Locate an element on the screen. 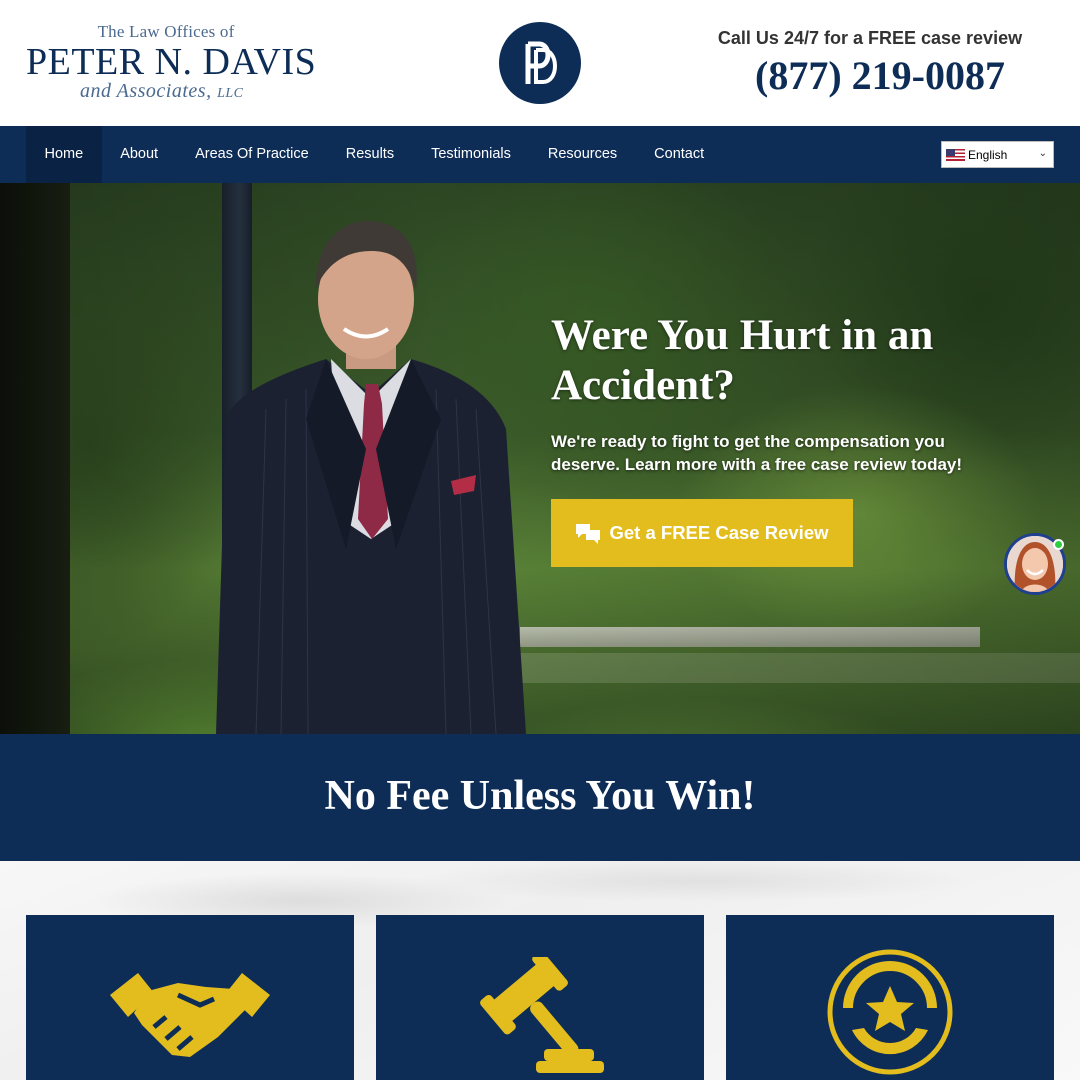 The image size is (1080, 1080). gavel-icon is located at coordinates (542, 1015).